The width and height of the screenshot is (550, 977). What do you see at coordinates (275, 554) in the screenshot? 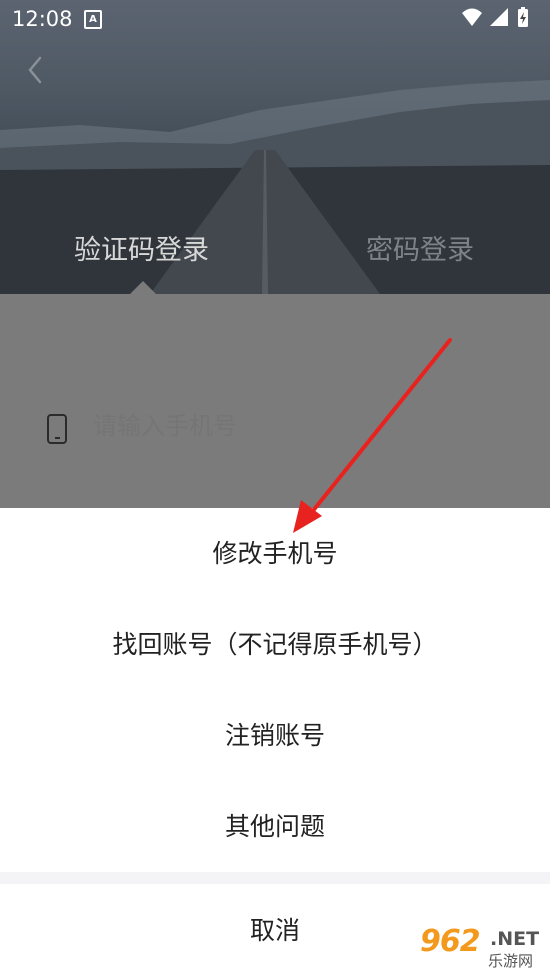
I see `option-change-phone: 修改手机号` at bounding box center [275, 554].